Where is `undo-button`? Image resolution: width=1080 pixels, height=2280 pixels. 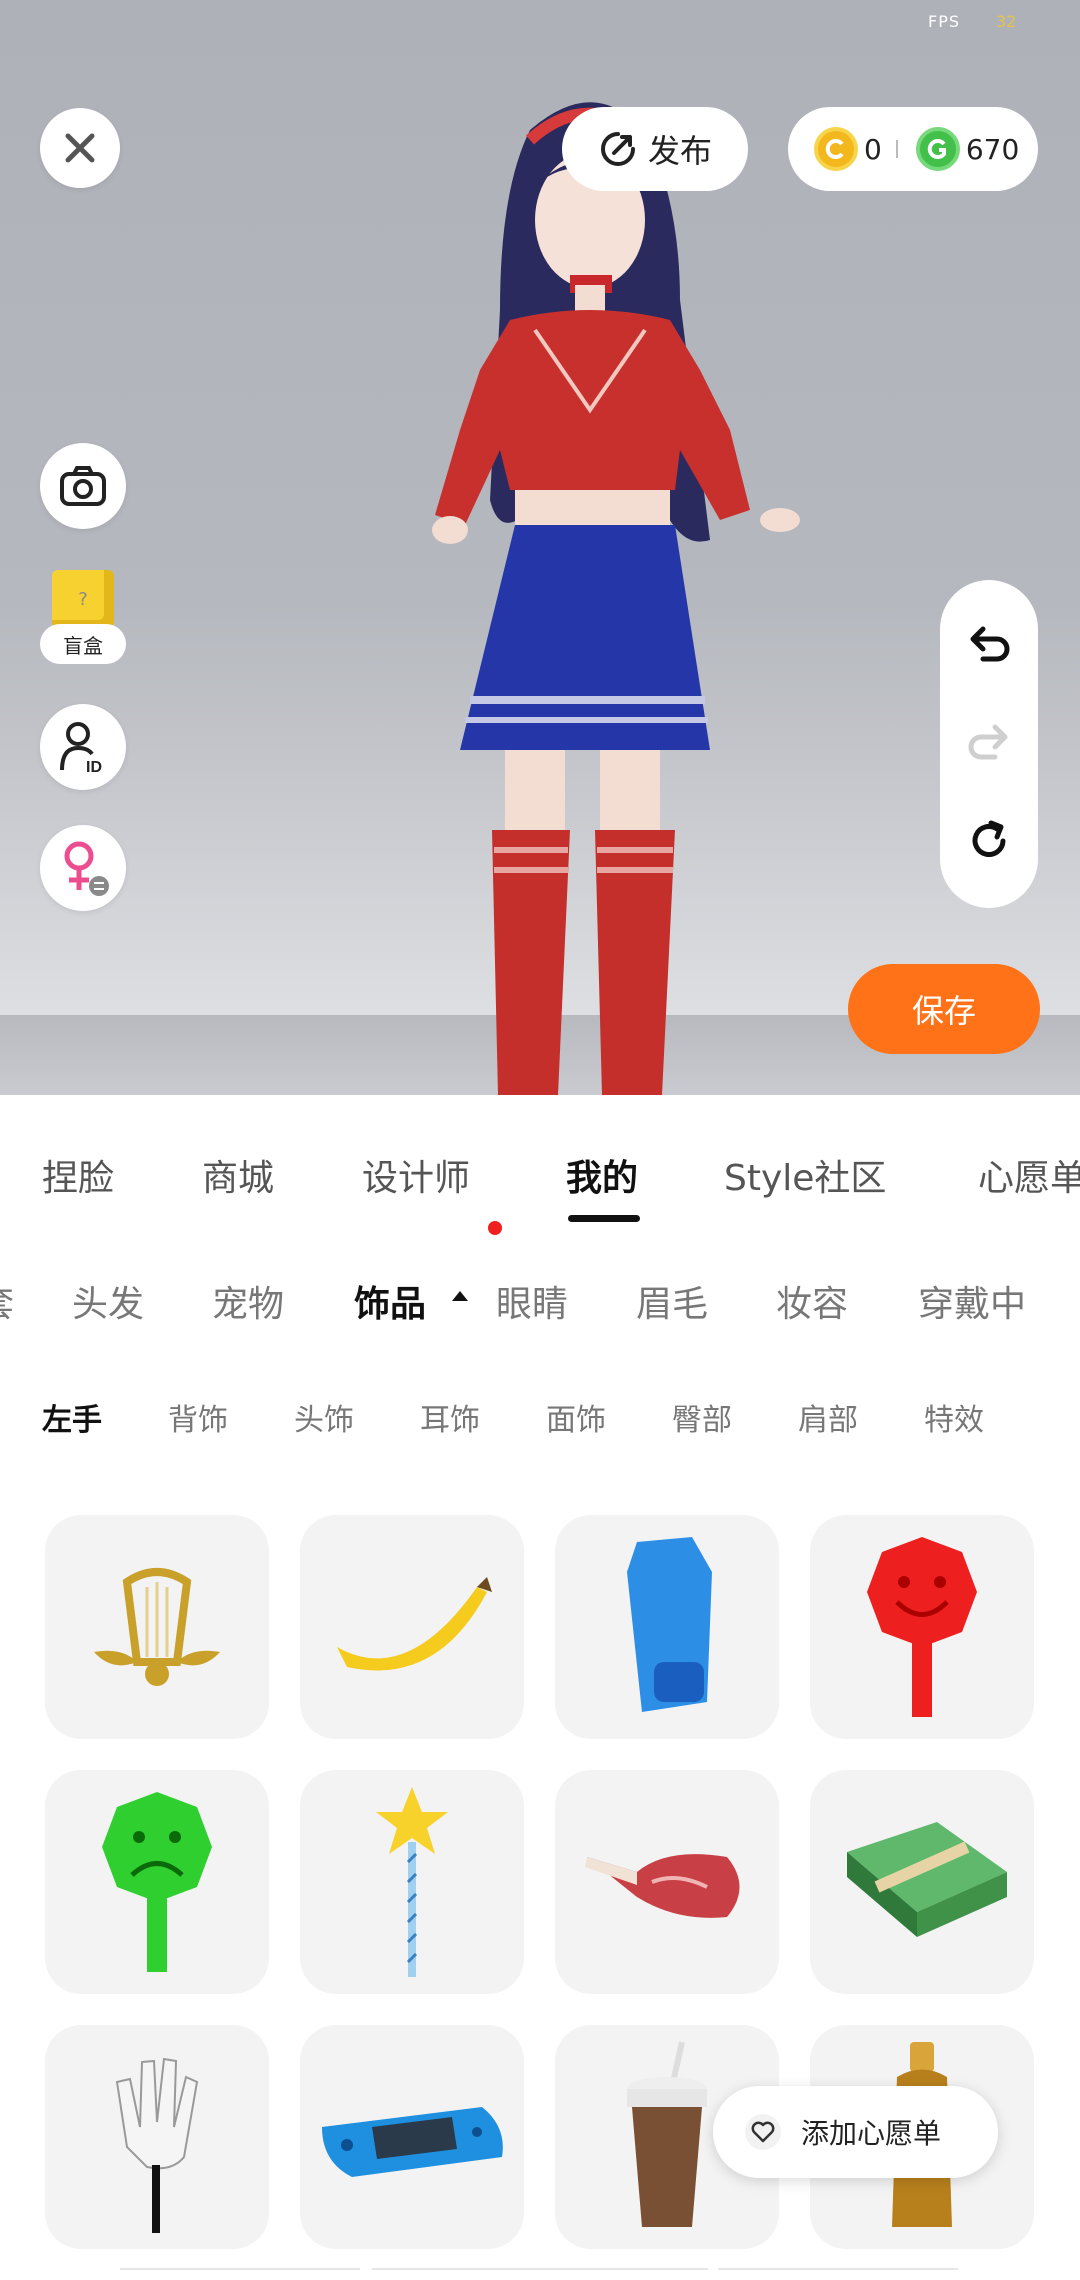
undo-button is located at coordinates (989, 645).